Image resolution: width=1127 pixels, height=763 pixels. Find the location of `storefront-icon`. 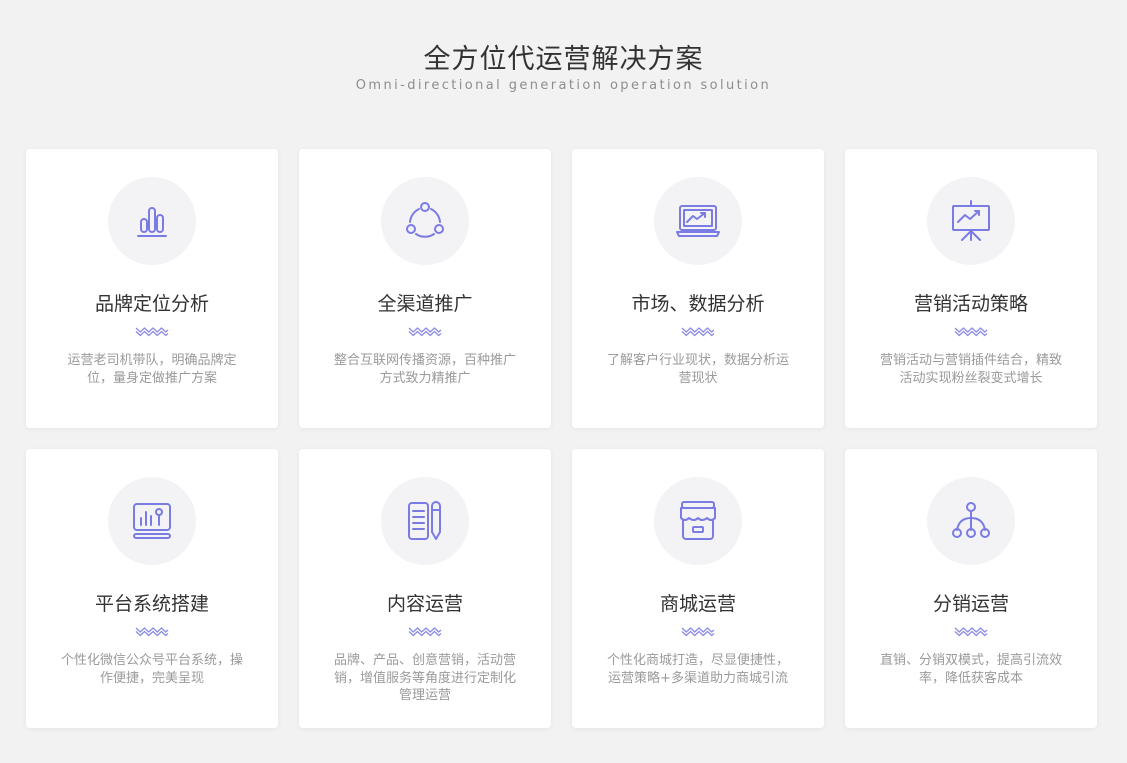

storefront-icon is located at coordinates (698, 520).